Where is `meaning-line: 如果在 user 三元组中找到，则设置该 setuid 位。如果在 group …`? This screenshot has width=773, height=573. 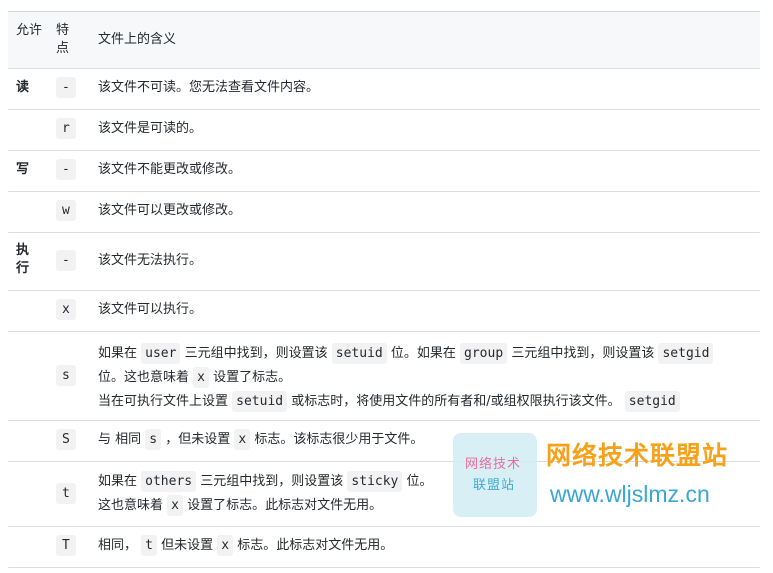 meaning-line: 如果在 user 三元组中找到，则设置该 setuid 位。如果在 group … is located at coordinates (426, 354).